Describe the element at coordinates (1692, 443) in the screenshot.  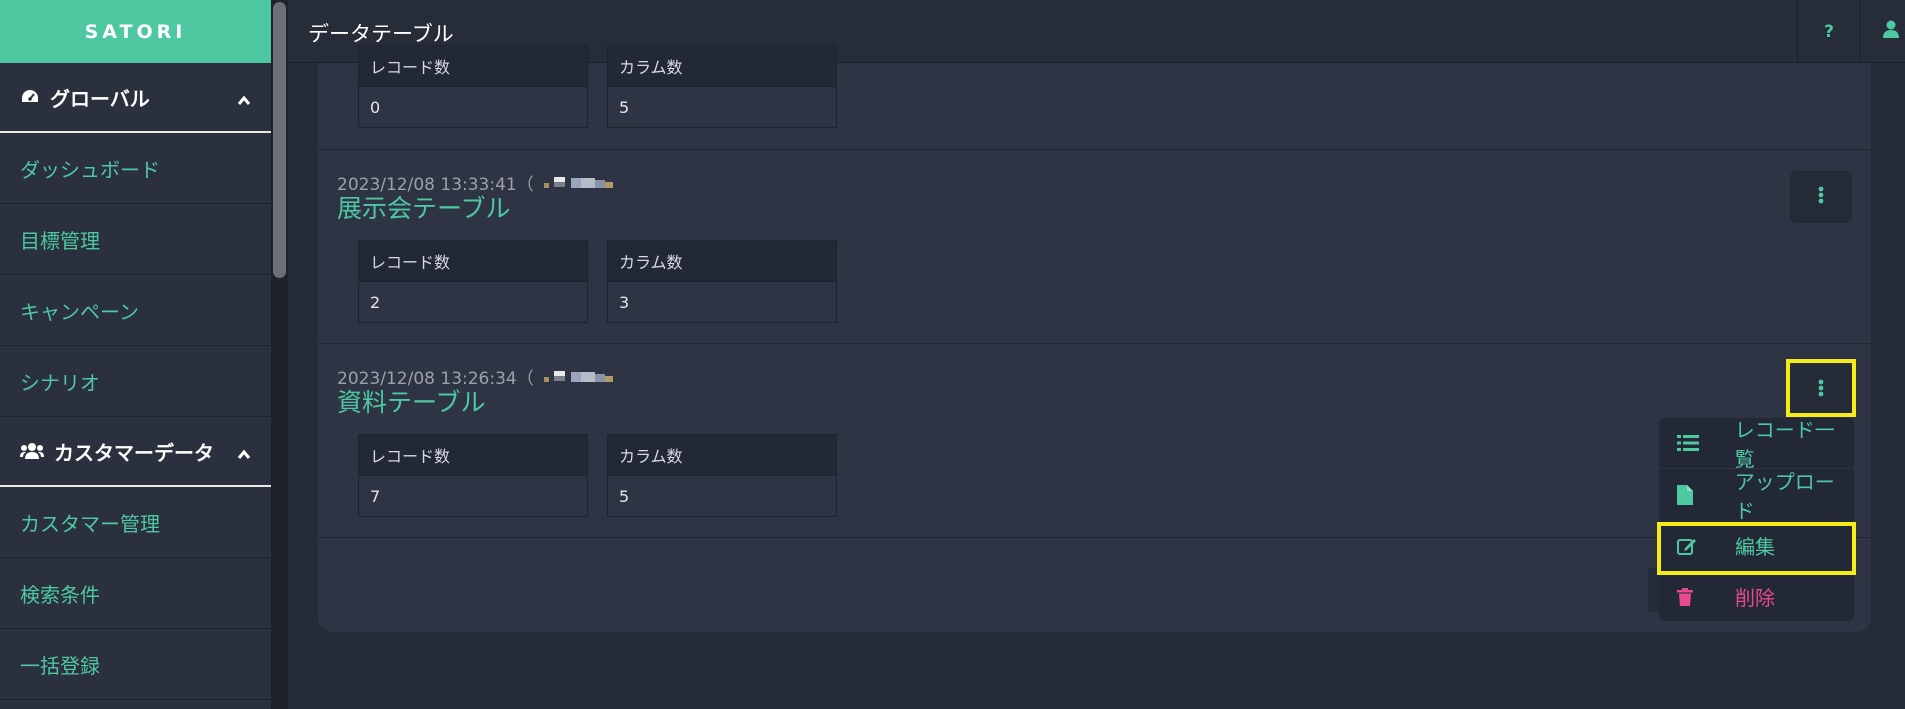
I see `list-icon` at that location.